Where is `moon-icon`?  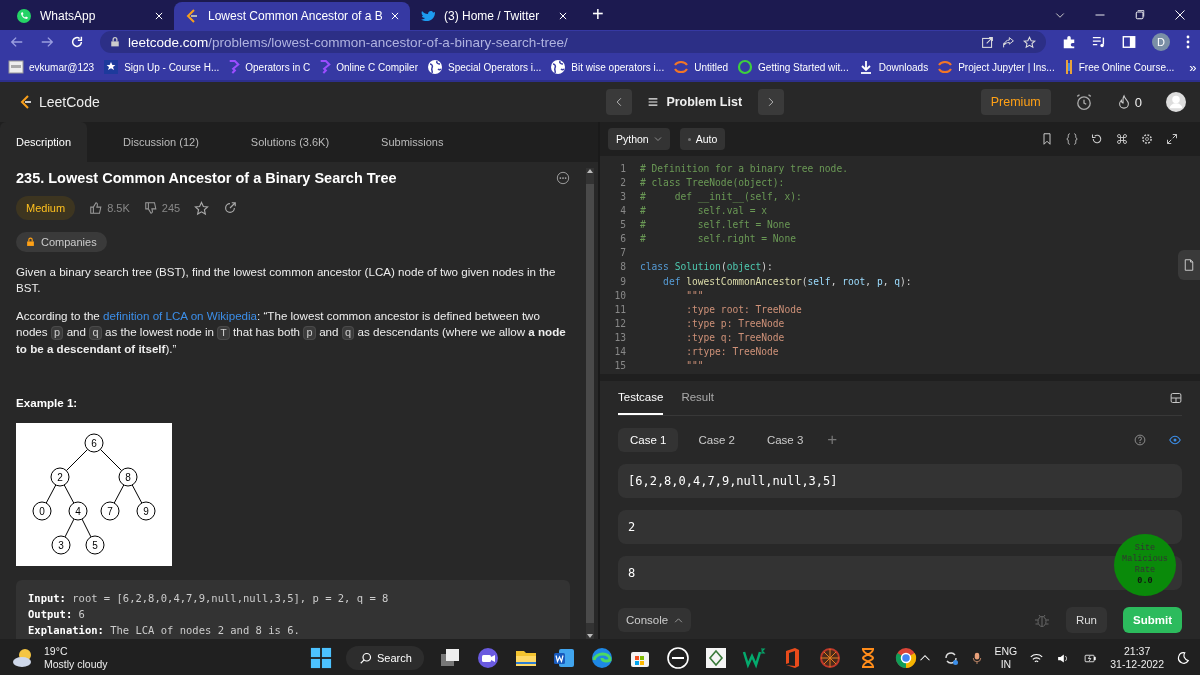 moon-icon is located at coordinates (1183, 658).